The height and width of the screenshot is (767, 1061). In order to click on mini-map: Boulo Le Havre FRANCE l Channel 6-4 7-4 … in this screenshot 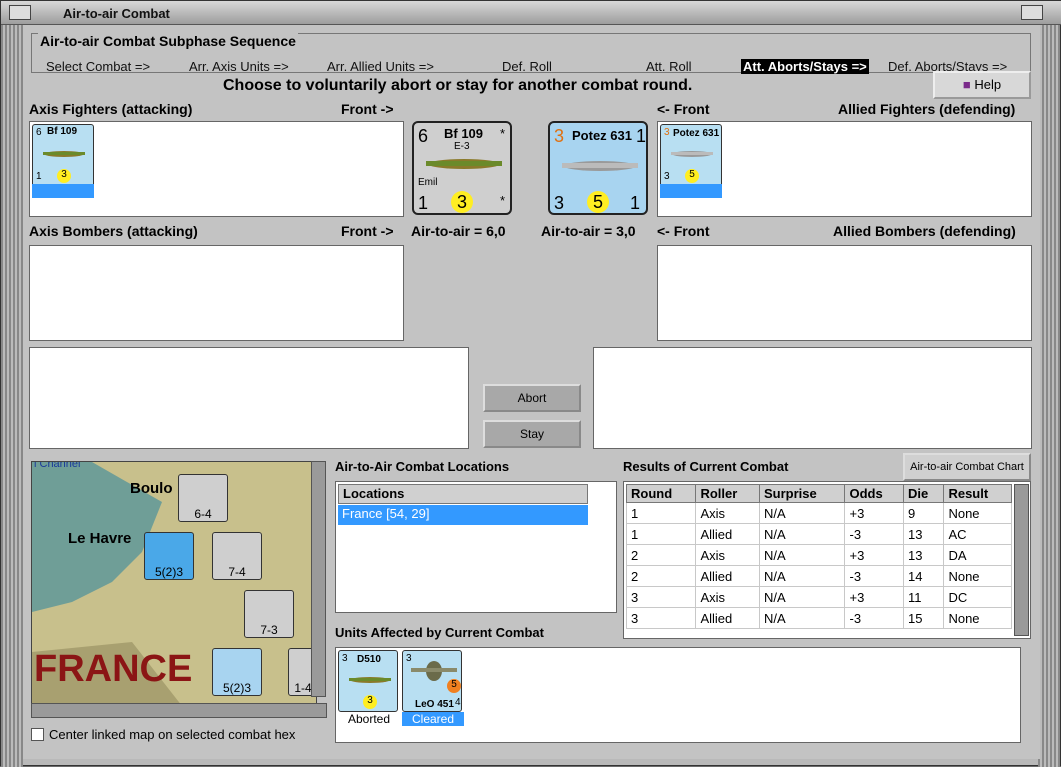, I will do `click(174, 583)`.